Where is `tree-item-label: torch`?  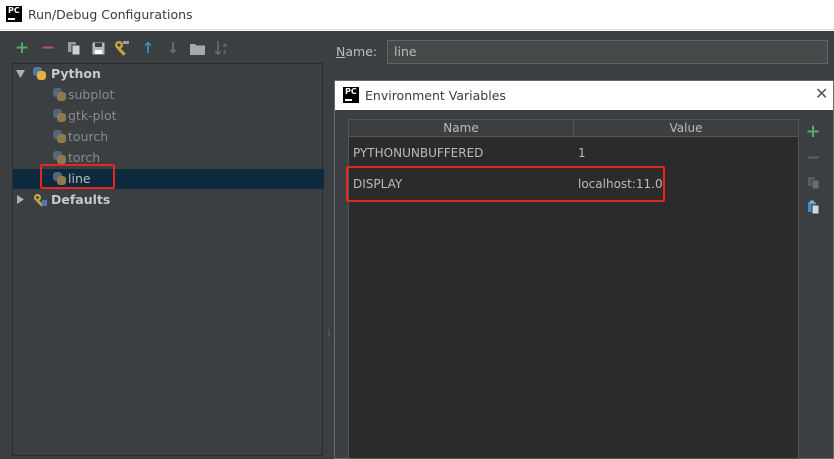 tree-item-label: torch is located at coordinates (84, 157).